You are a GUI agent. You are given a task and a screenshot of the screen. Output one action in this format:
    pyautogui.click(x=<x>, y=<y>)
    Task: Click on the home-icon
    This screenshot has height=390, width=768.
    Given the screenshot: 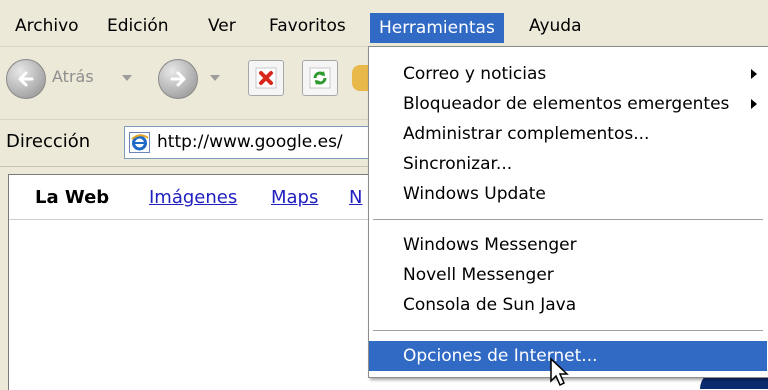 What is the action you would take?
    pyautogui.click(x=360, y=78)
    